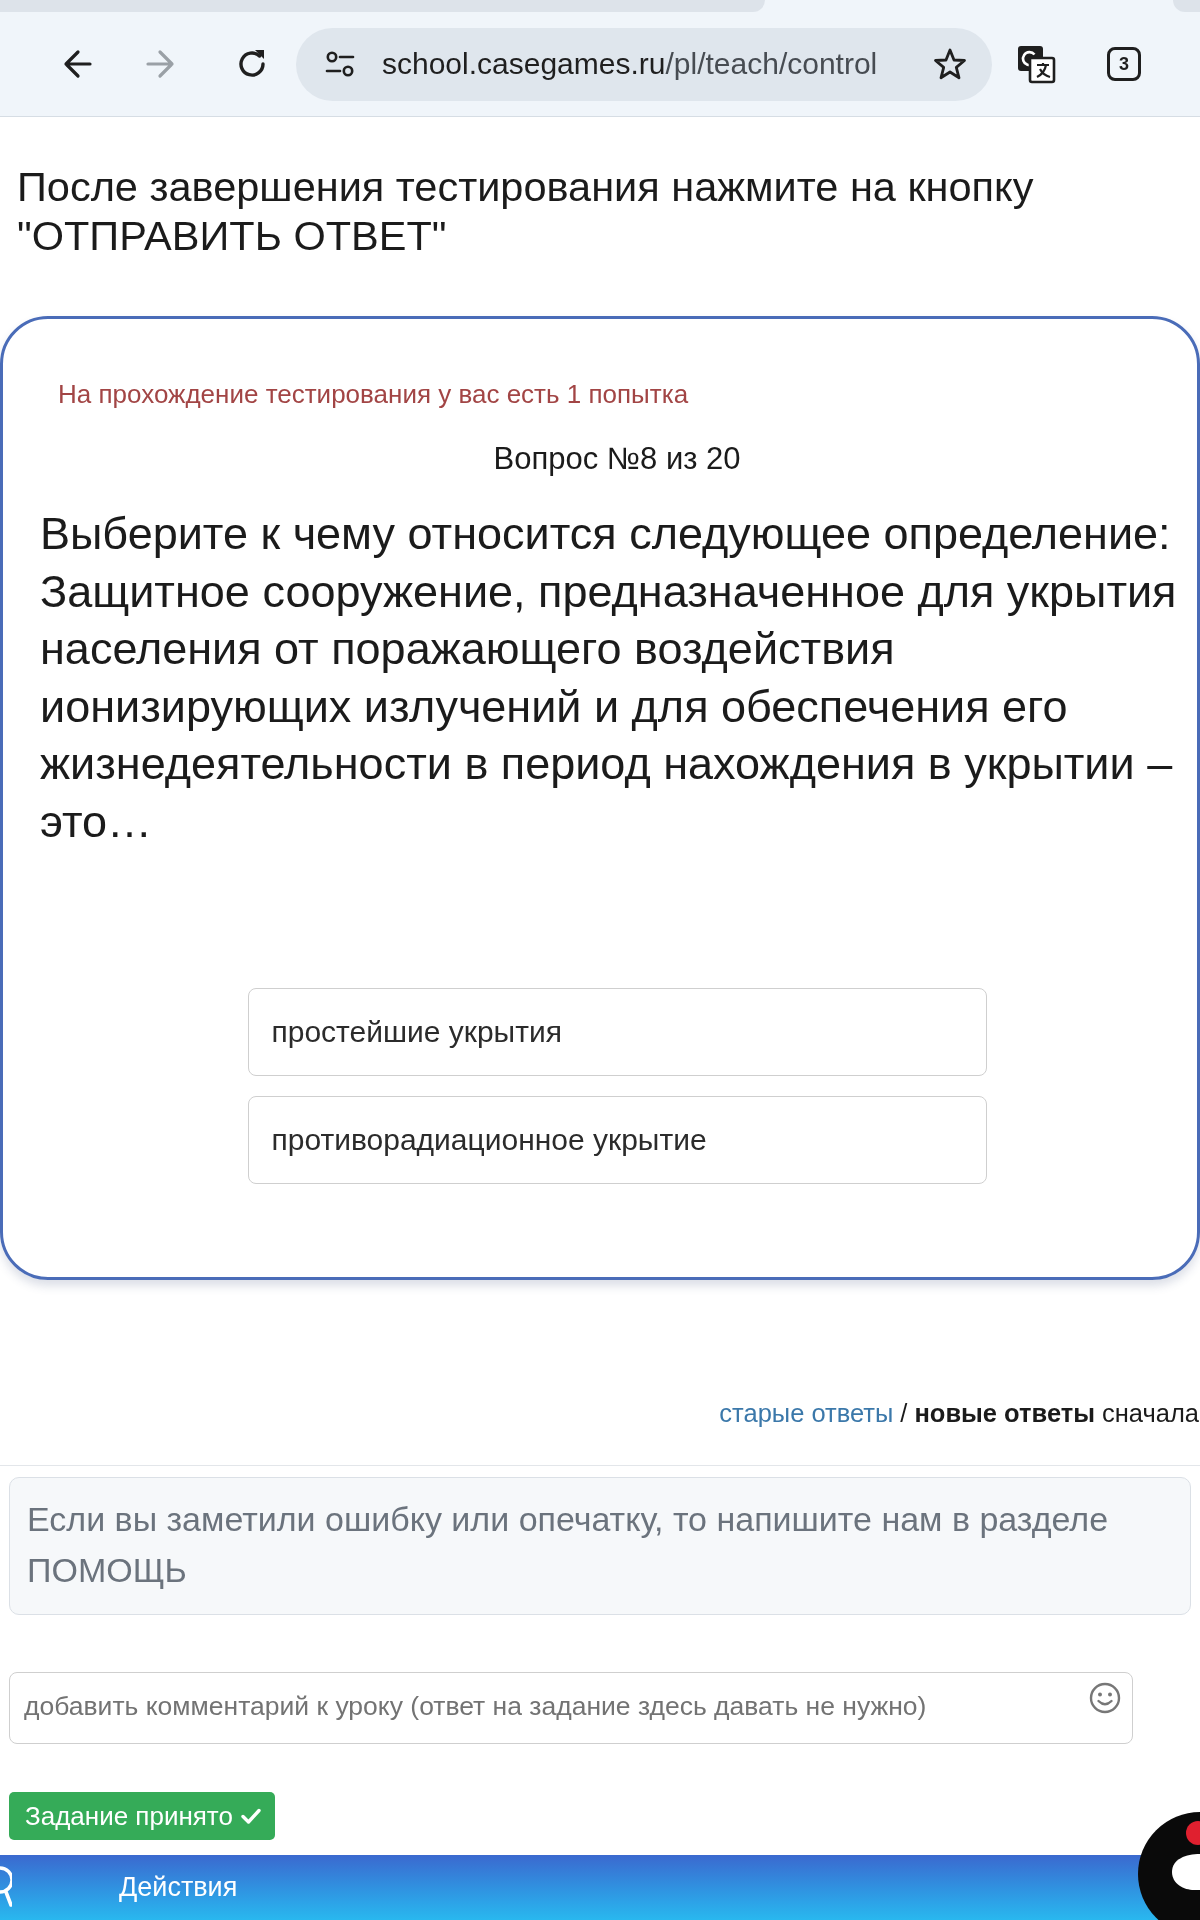  I want to click on help-notice: Если вы заметили ошибку или опечатку, то напишите нам в разделе ПОМОЩЬ, so click(600, 1546).